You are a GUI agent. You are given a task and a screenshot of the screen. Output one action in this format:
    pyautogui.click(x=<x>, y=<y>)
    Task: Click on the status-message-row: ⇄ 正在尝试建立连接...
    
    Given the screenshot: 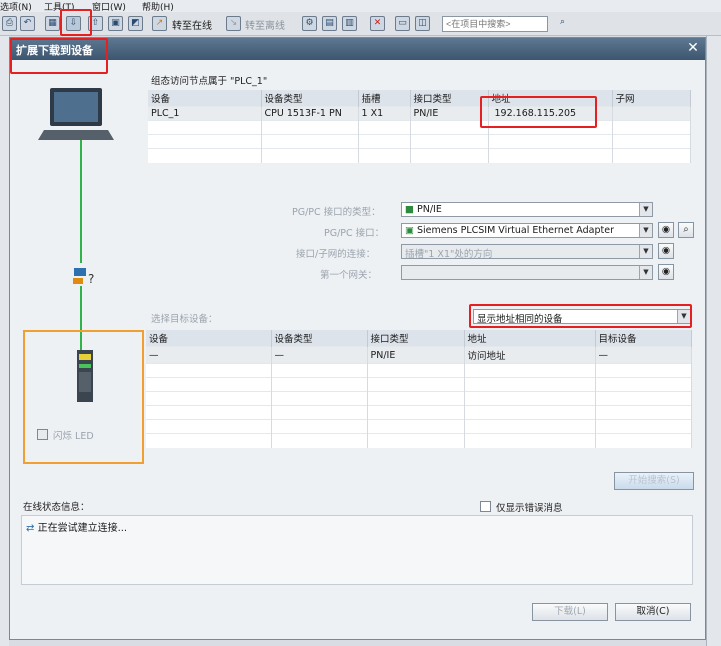 What is the action you would take?
    pyautogui.click(x=76, y=526)
    